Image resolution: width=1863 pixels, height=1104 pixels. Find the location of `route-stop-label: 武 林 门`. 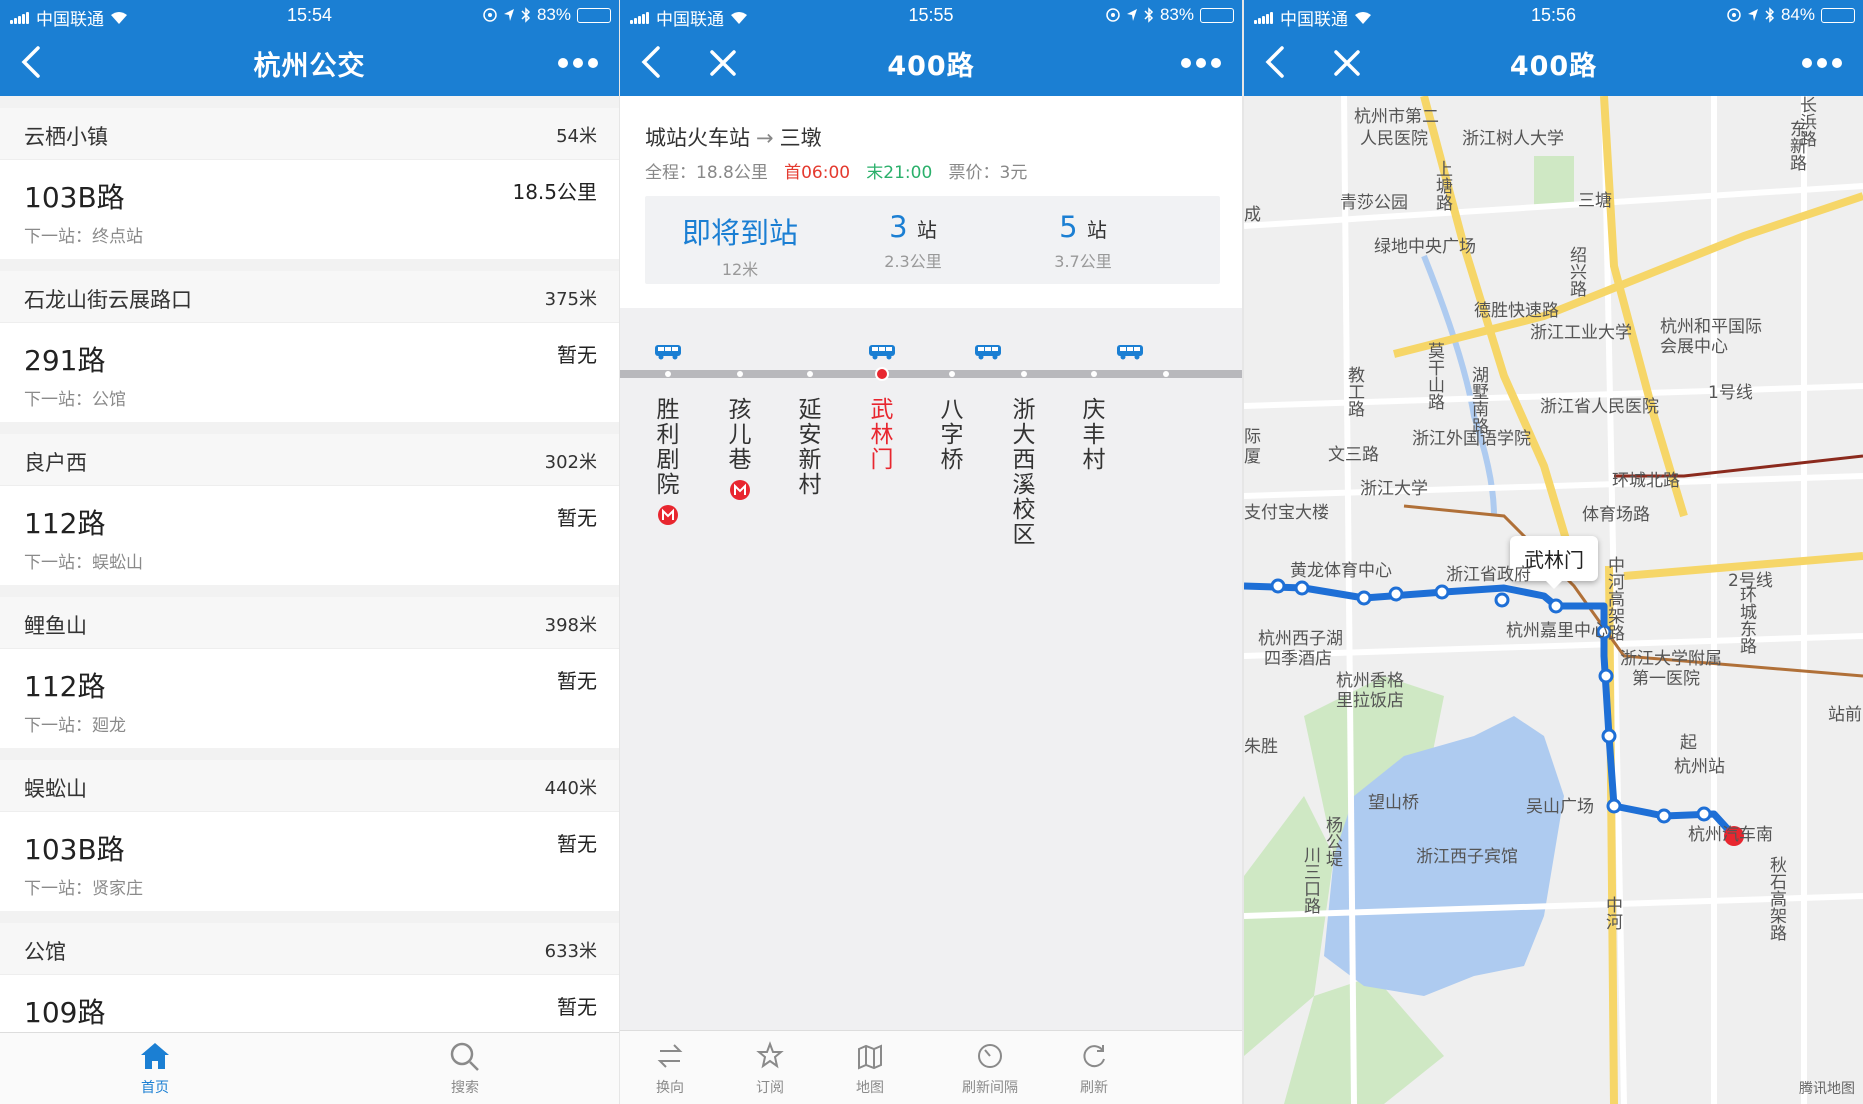

route-stop-label: 武 林 门 is located at coordinates (882, 435).